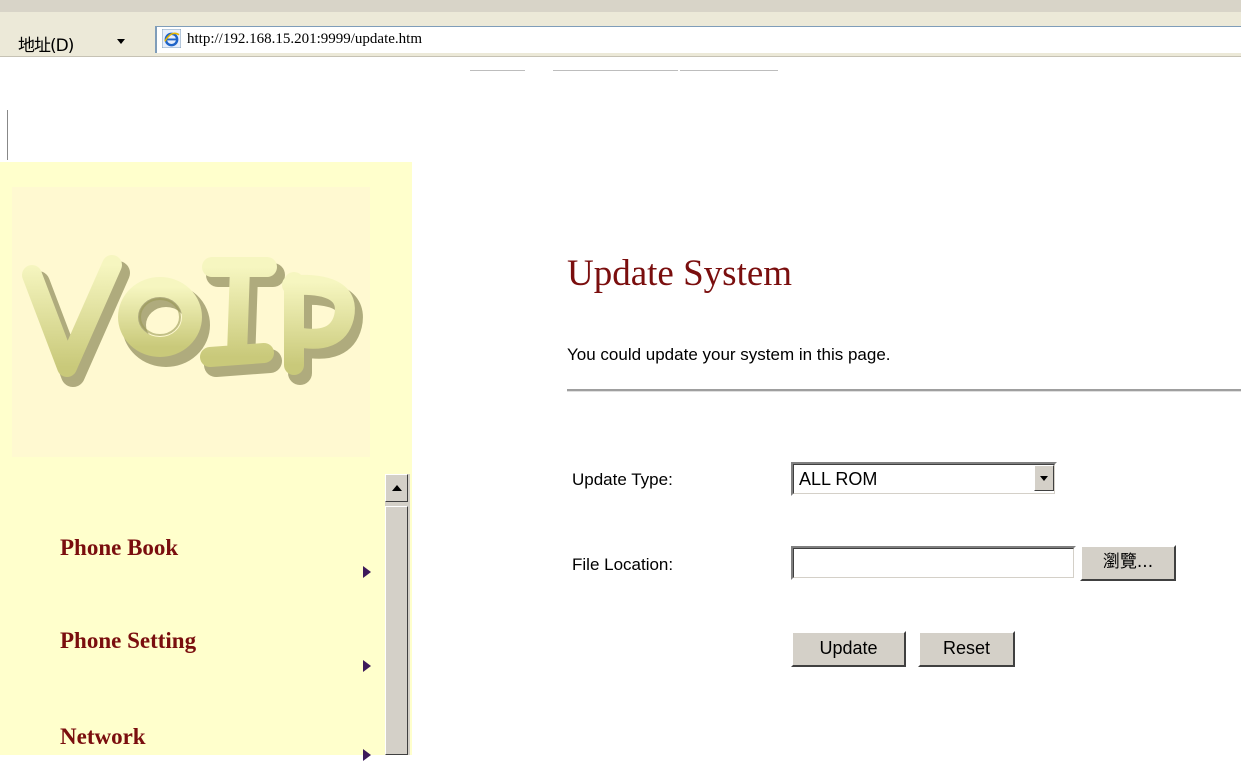  I want to click on address-label: 地址(D), so click(46, 46).